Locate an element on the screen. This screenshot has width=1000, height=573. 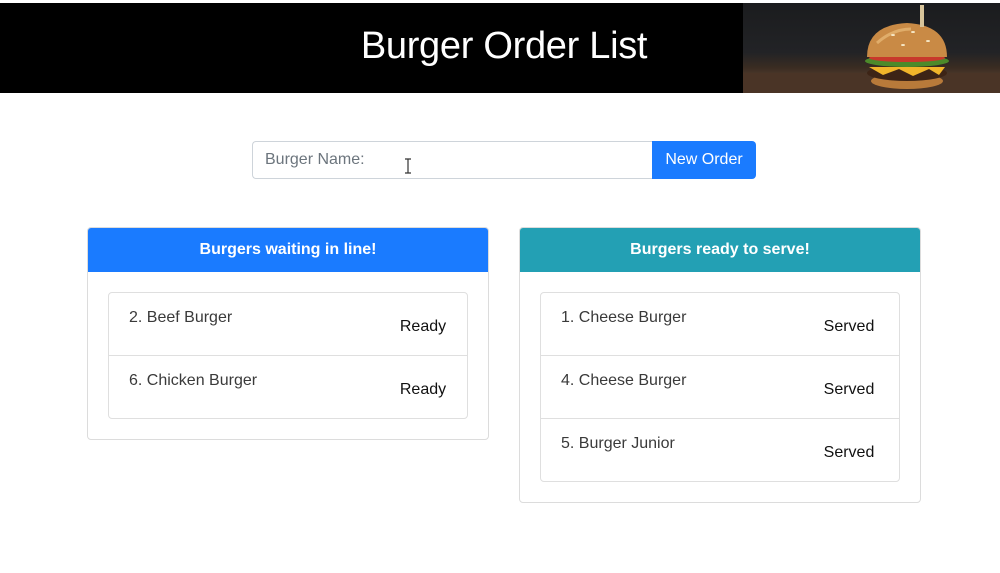
burger-photo is located at coordinates (871, 48).